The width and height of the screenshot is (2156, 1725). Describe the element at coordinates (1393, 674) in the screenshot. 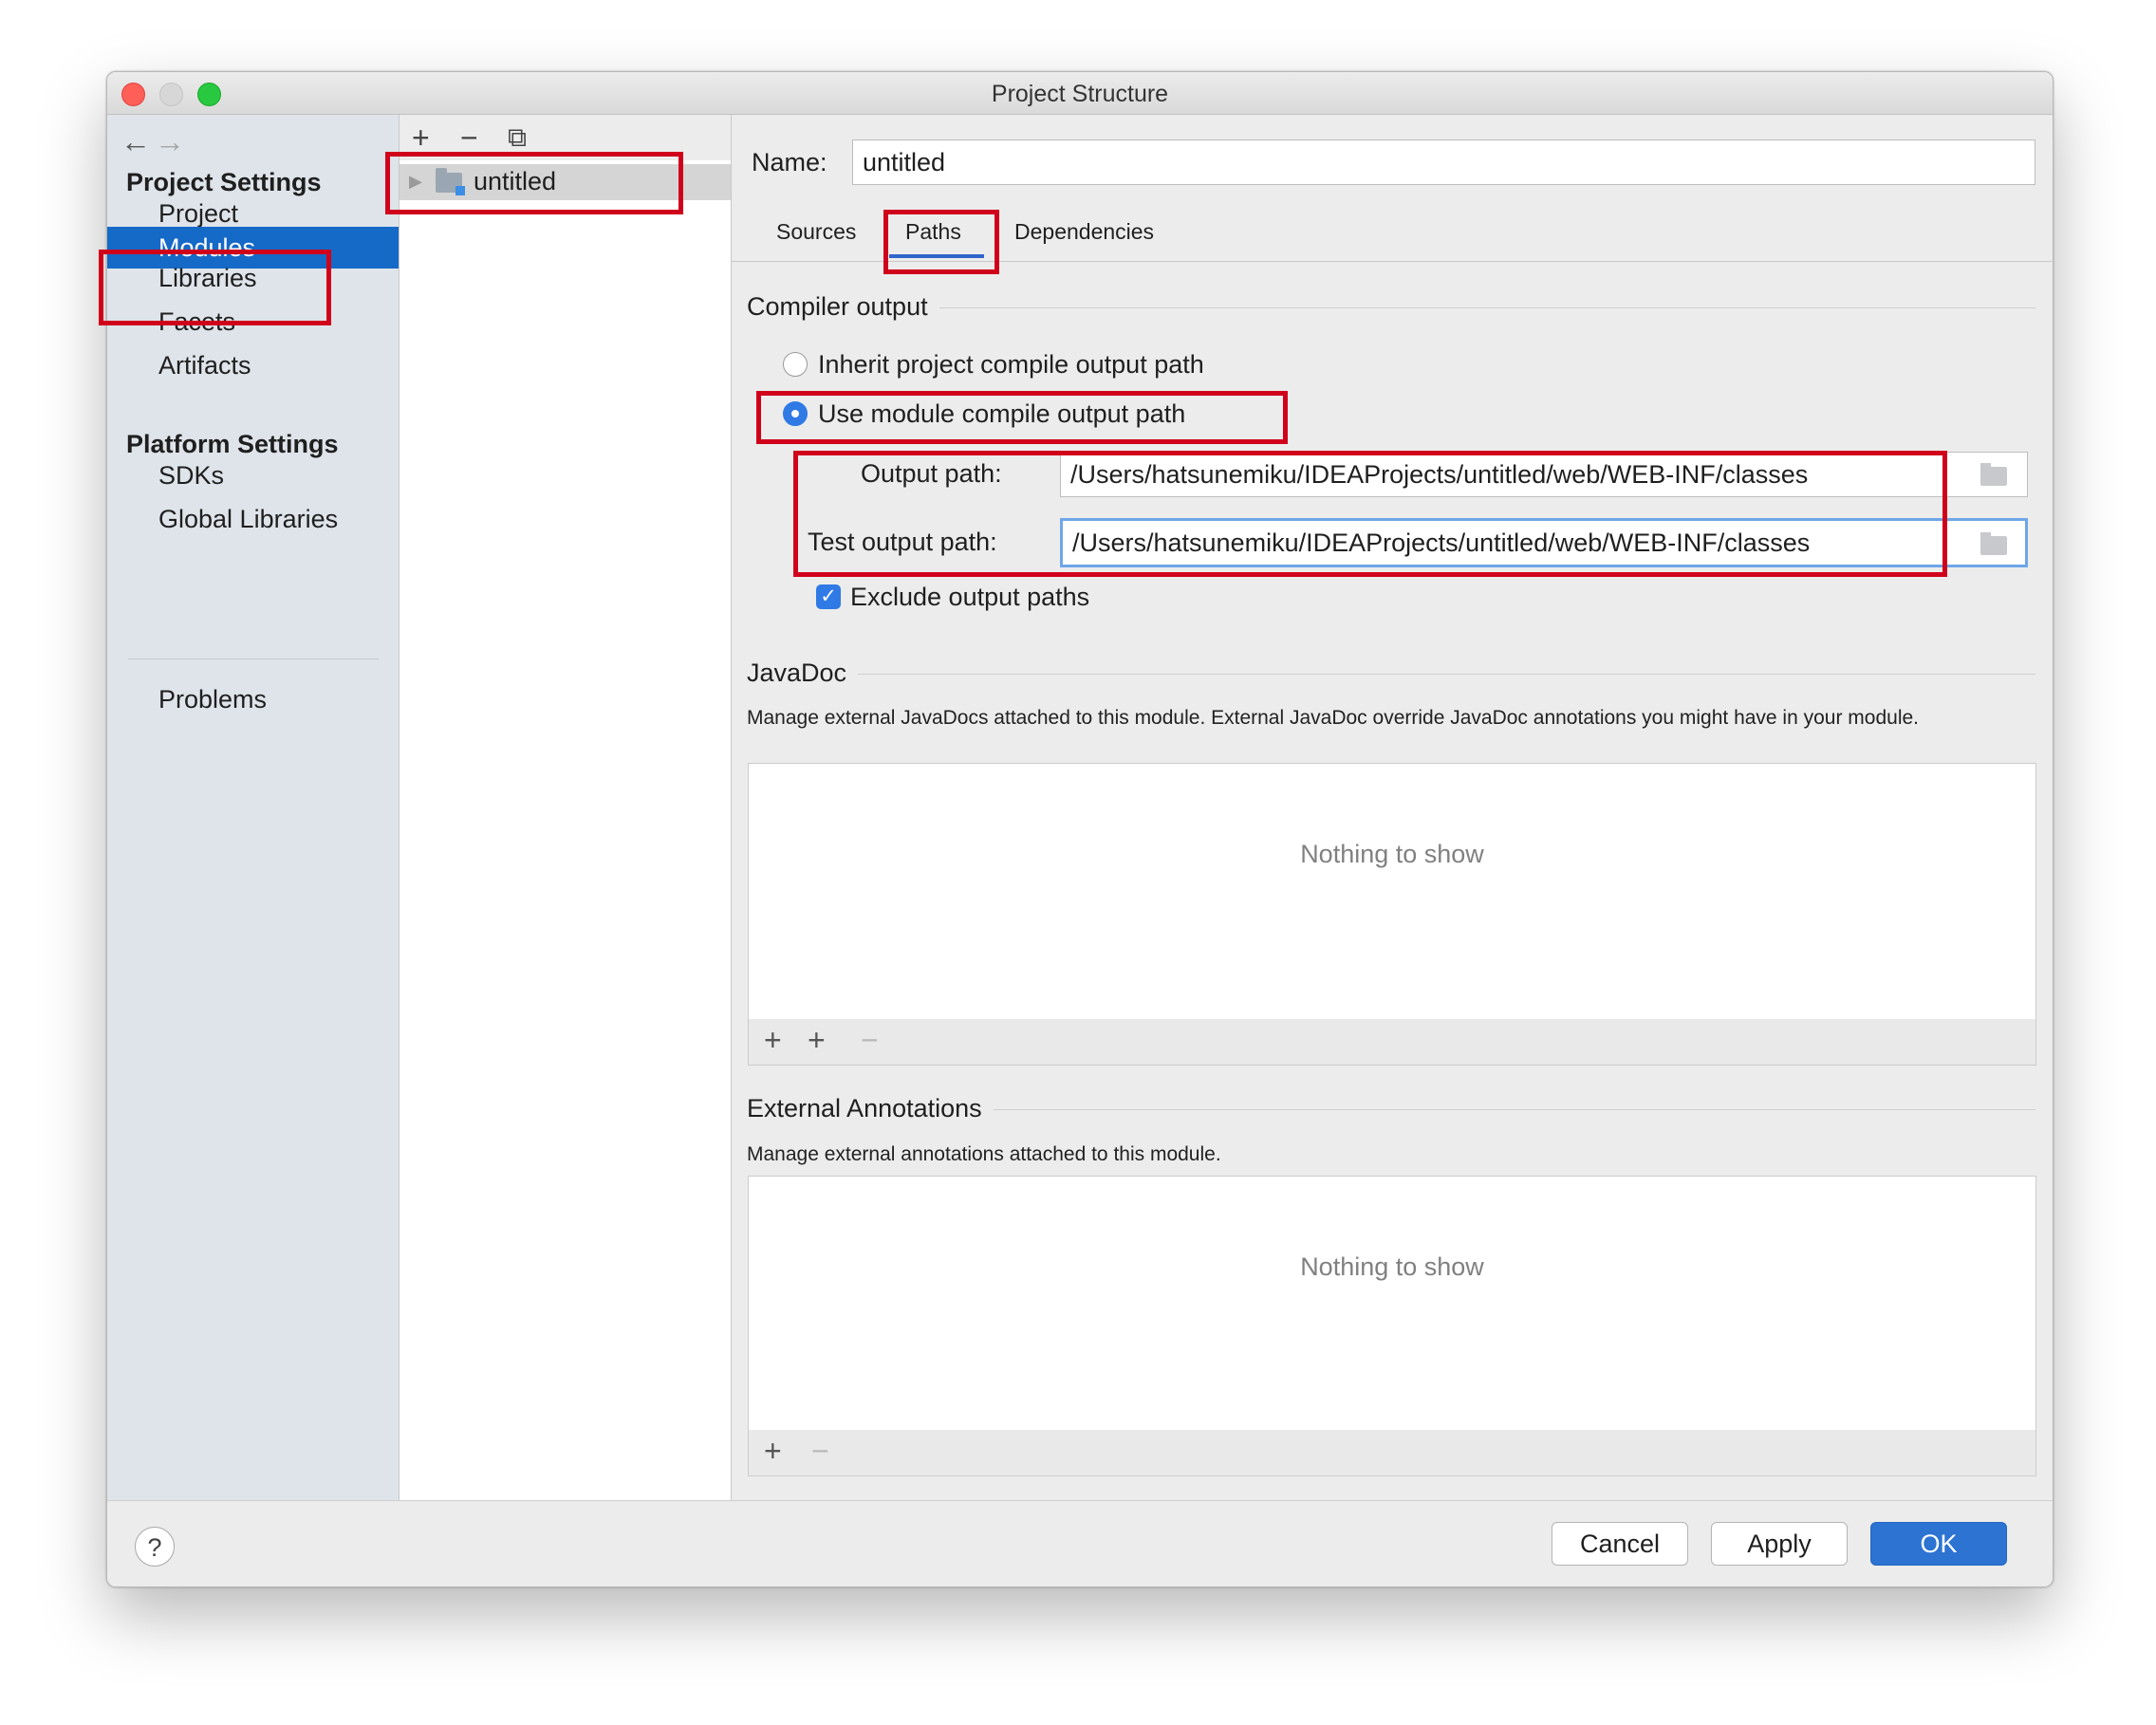

I see `javadoc-rule` at that location.